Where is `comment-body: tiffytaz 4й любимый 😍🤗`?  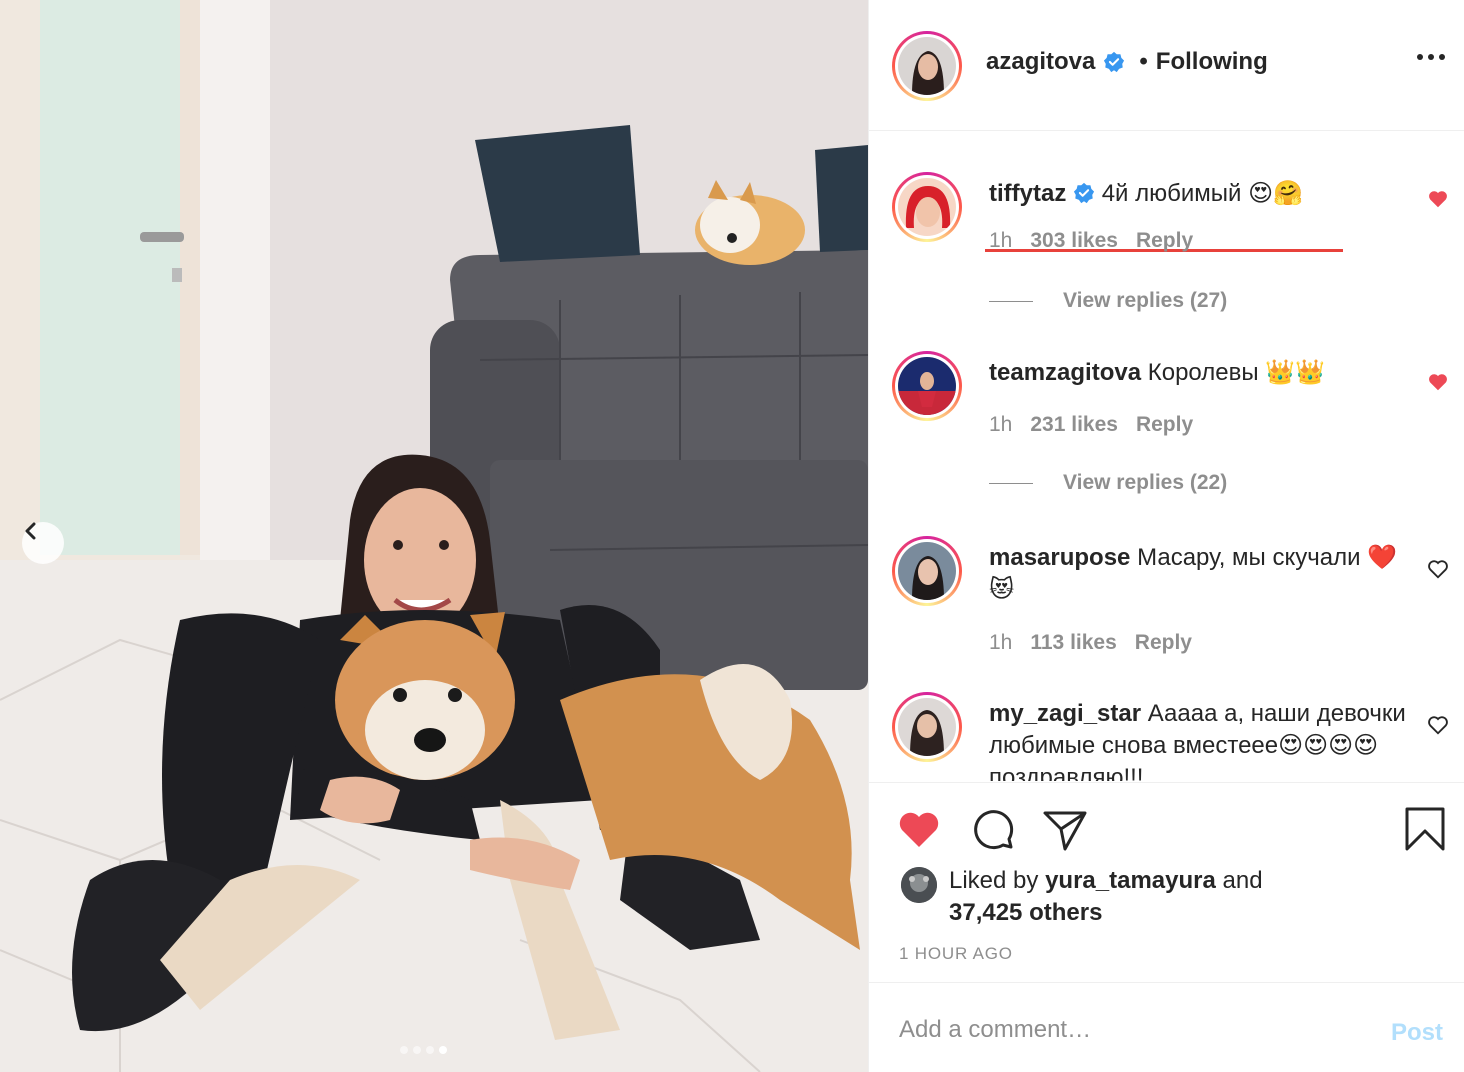 comment-body: tiffytaz 4й любимый 😍🤗 is located at coordinates (1199, 194).